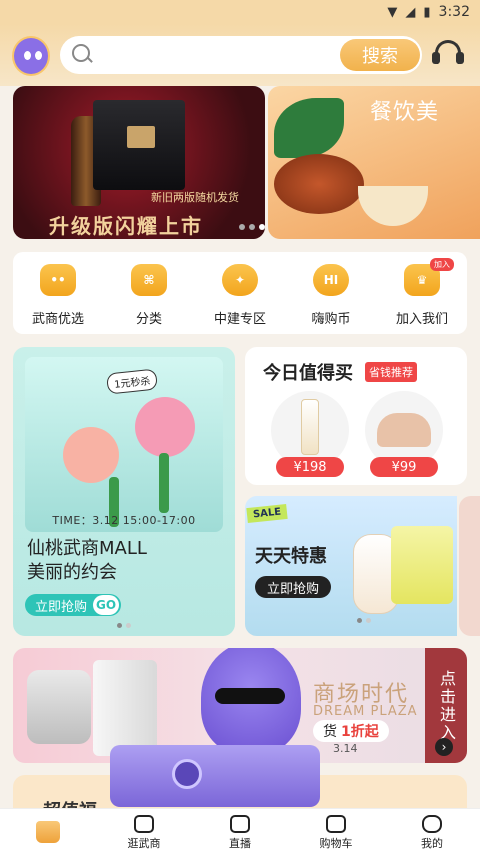 The width and height of the screenshot is (480, 854). What do you see at coordinates (310, 434) in the screenshot?
I see `product-serum: ¥198` at bounding box center [310, 434].